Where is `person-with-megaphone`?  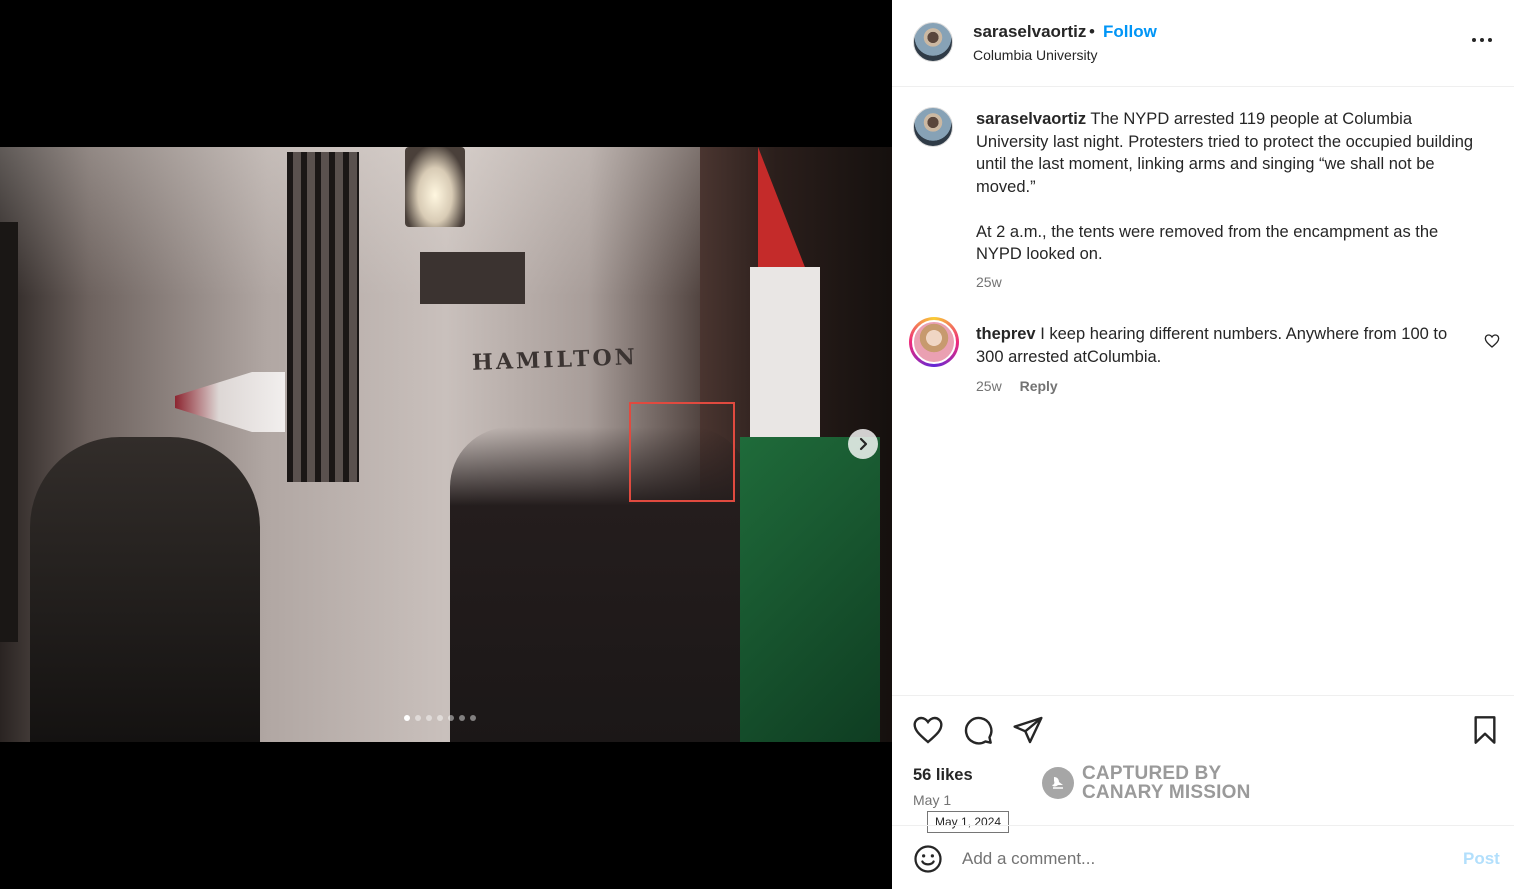
person-with-megaphone is located at coordinates (145, 589).